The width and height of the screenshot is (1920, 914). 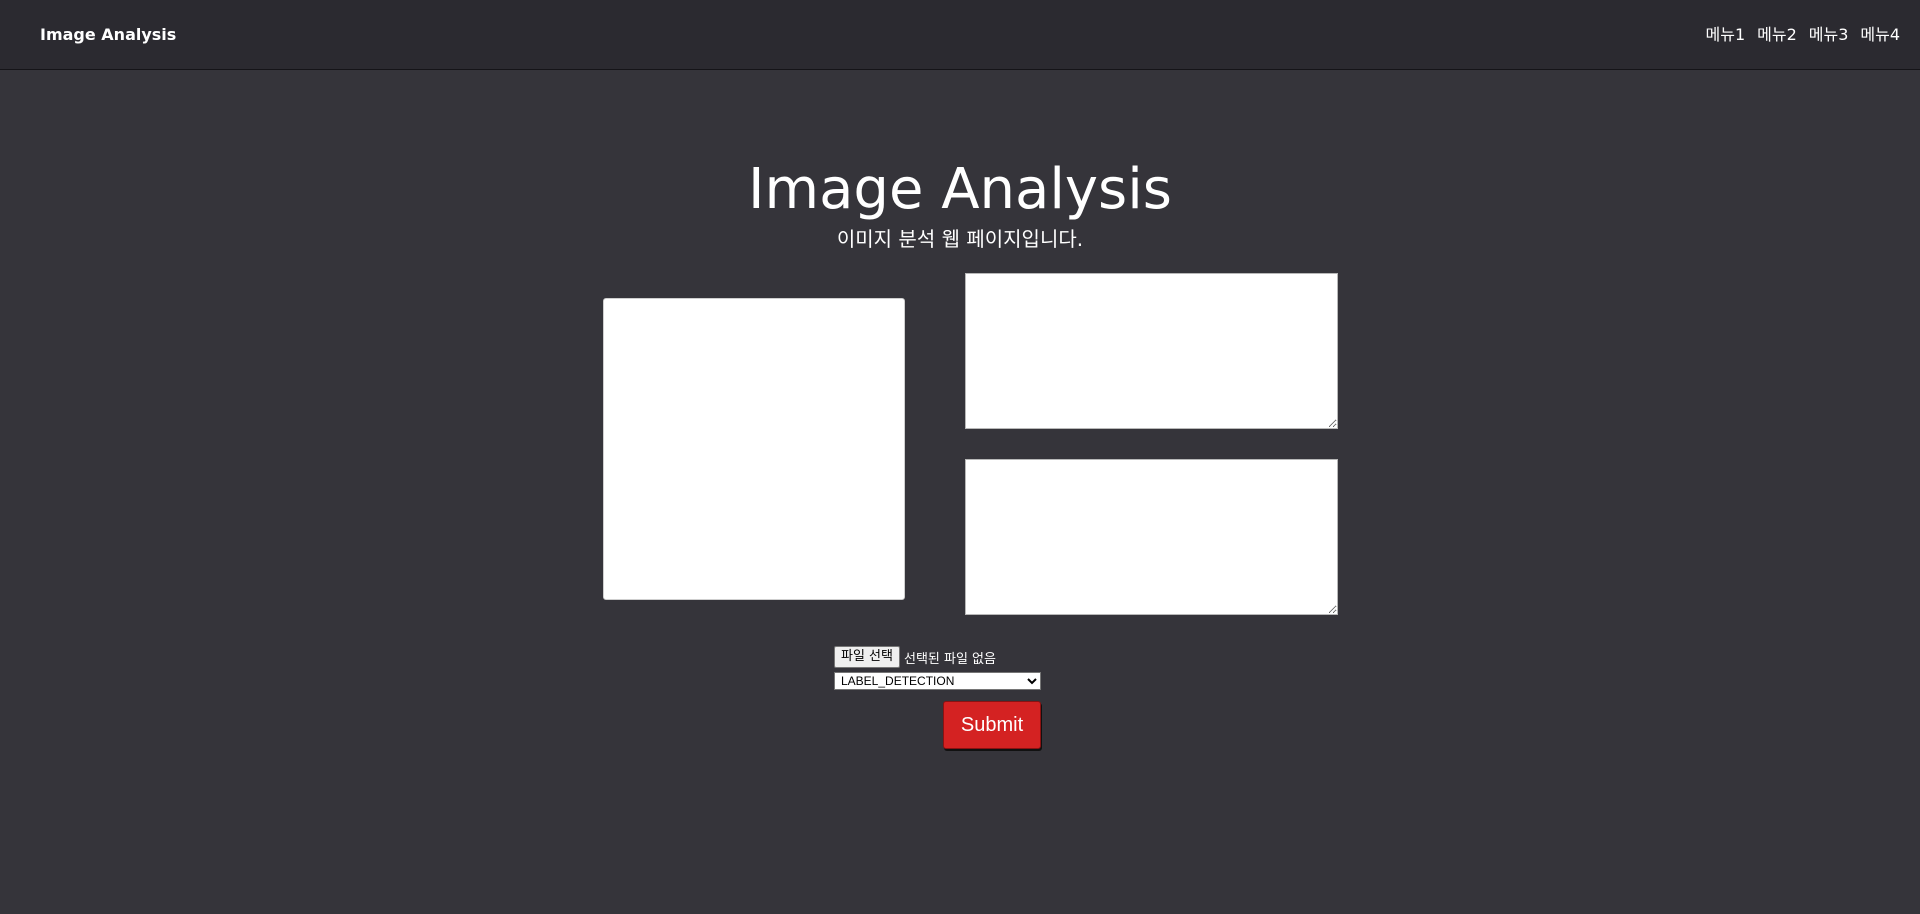 I want to click on page-subtitle: 이미지 분석 웹 페이지입니다., so click(x=960, y=239).